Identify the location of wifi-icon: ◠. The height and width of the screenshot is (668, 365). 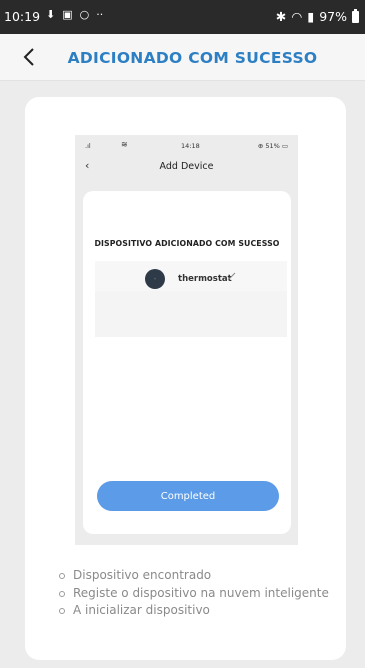
(297, 16).